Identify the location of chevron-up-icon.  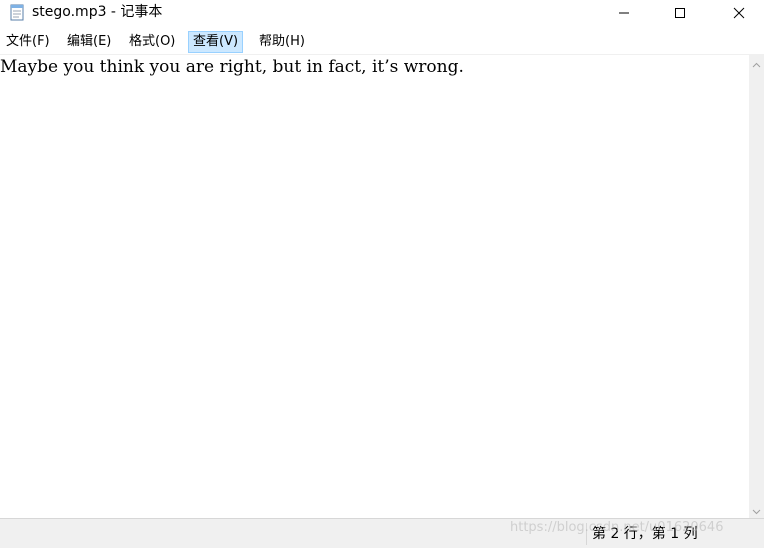
(756, 62).